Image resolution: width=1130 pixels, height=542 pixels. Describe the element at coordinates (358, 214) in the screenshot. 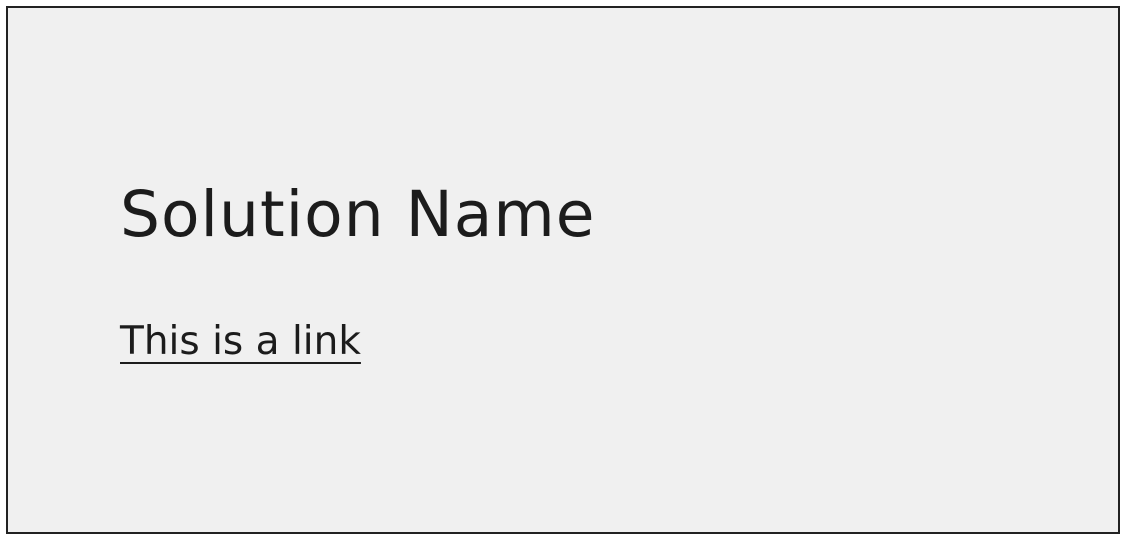

I see `solution-title: Solution Name` at that location.